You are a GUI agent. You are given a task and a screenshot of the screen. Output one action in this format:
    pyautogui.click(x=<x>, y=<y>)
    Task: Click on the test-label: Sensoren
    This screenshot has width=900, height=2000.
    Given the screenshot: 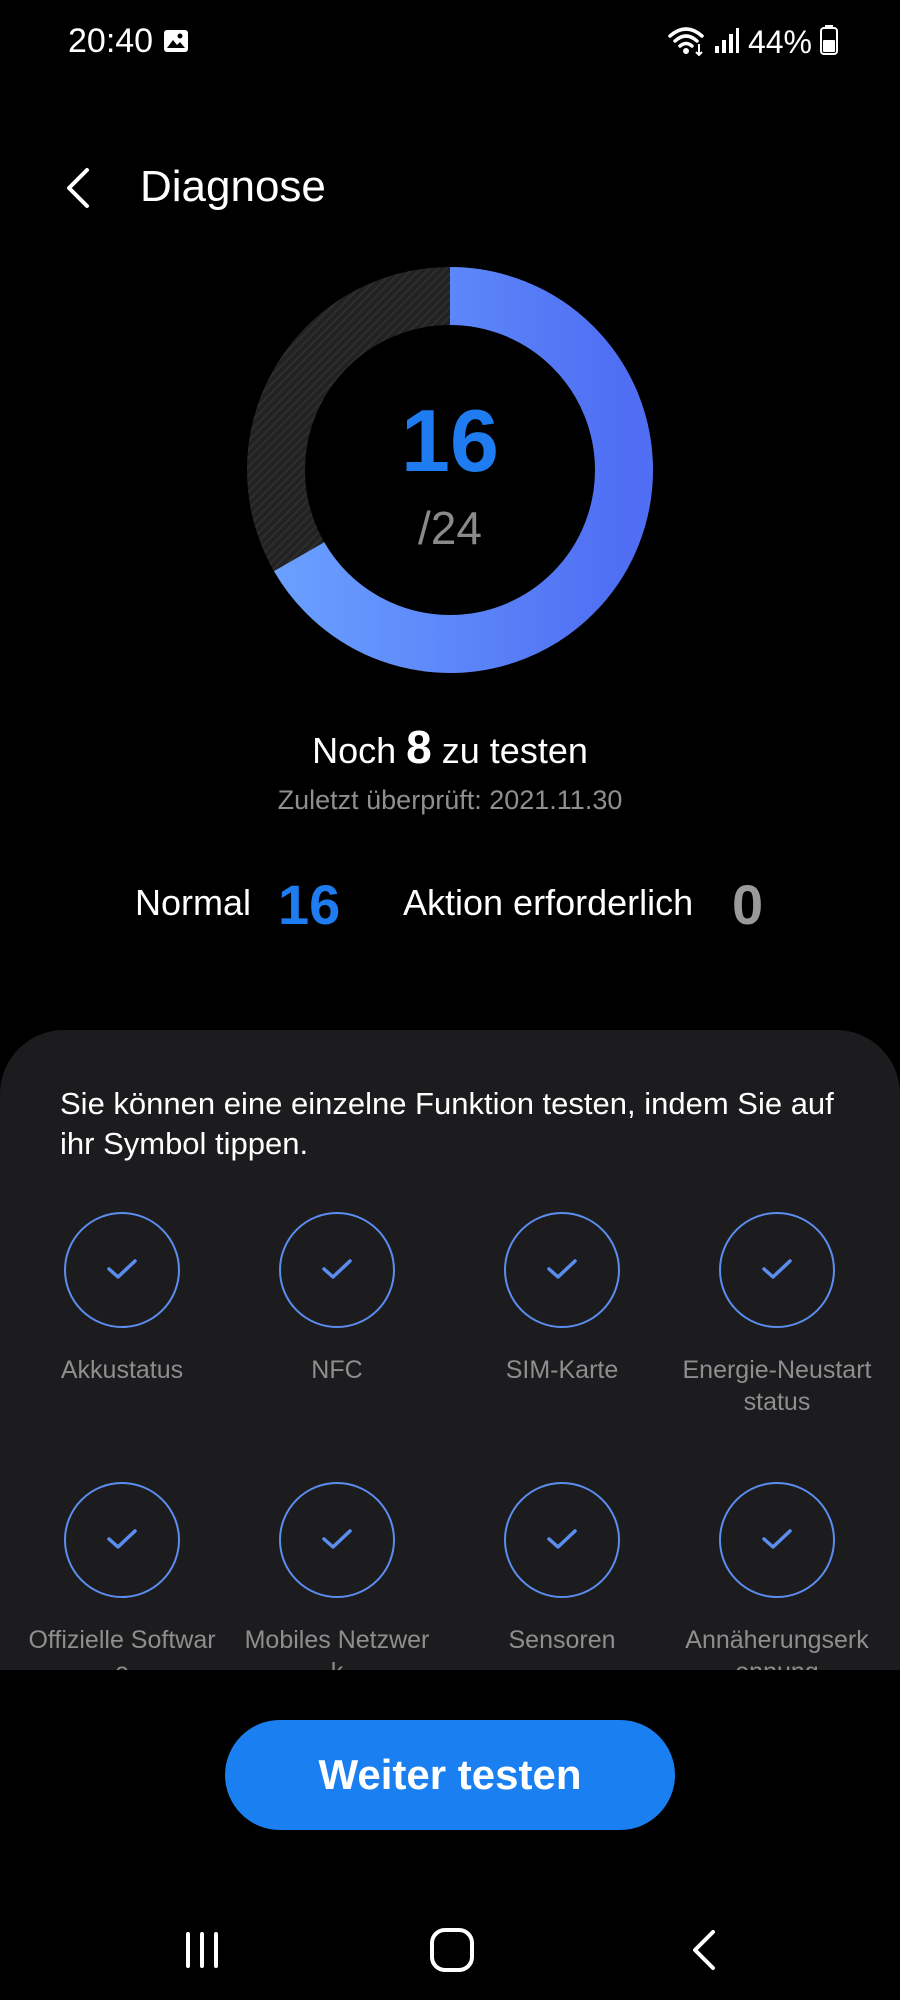 What is the action you would take?
    pyautogui.click(x=562, y=1640)
    